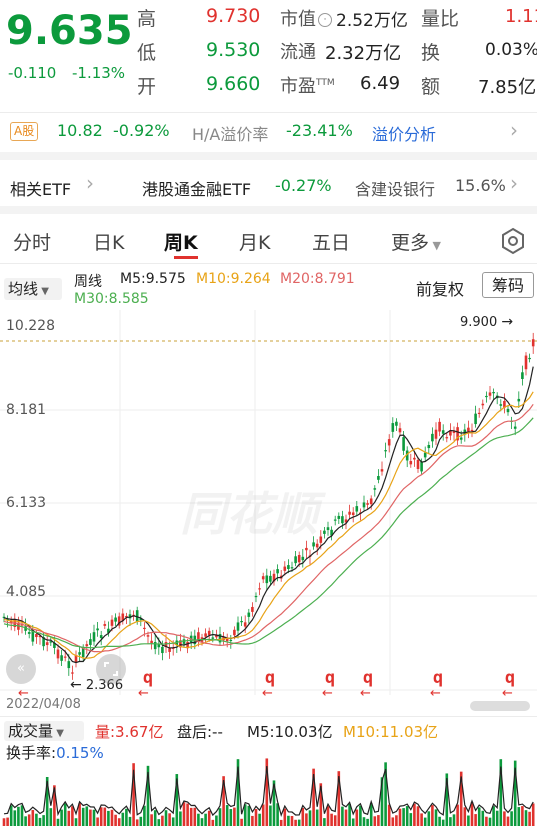 This screenshot has width=537, height=826. I want to click on watermark: 同花顺, so click(249, 514).